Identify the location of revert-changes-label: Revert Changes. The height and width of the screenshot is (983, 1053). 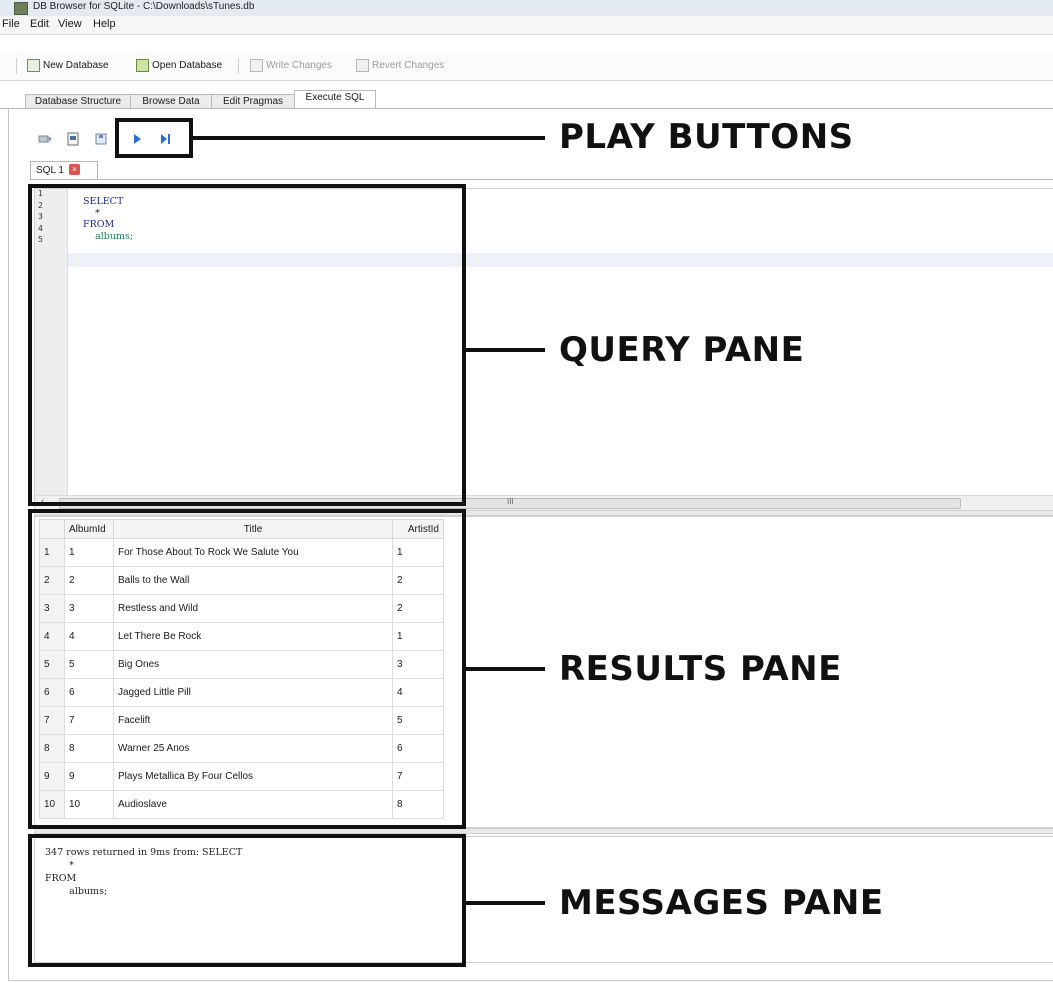
(408, 65).